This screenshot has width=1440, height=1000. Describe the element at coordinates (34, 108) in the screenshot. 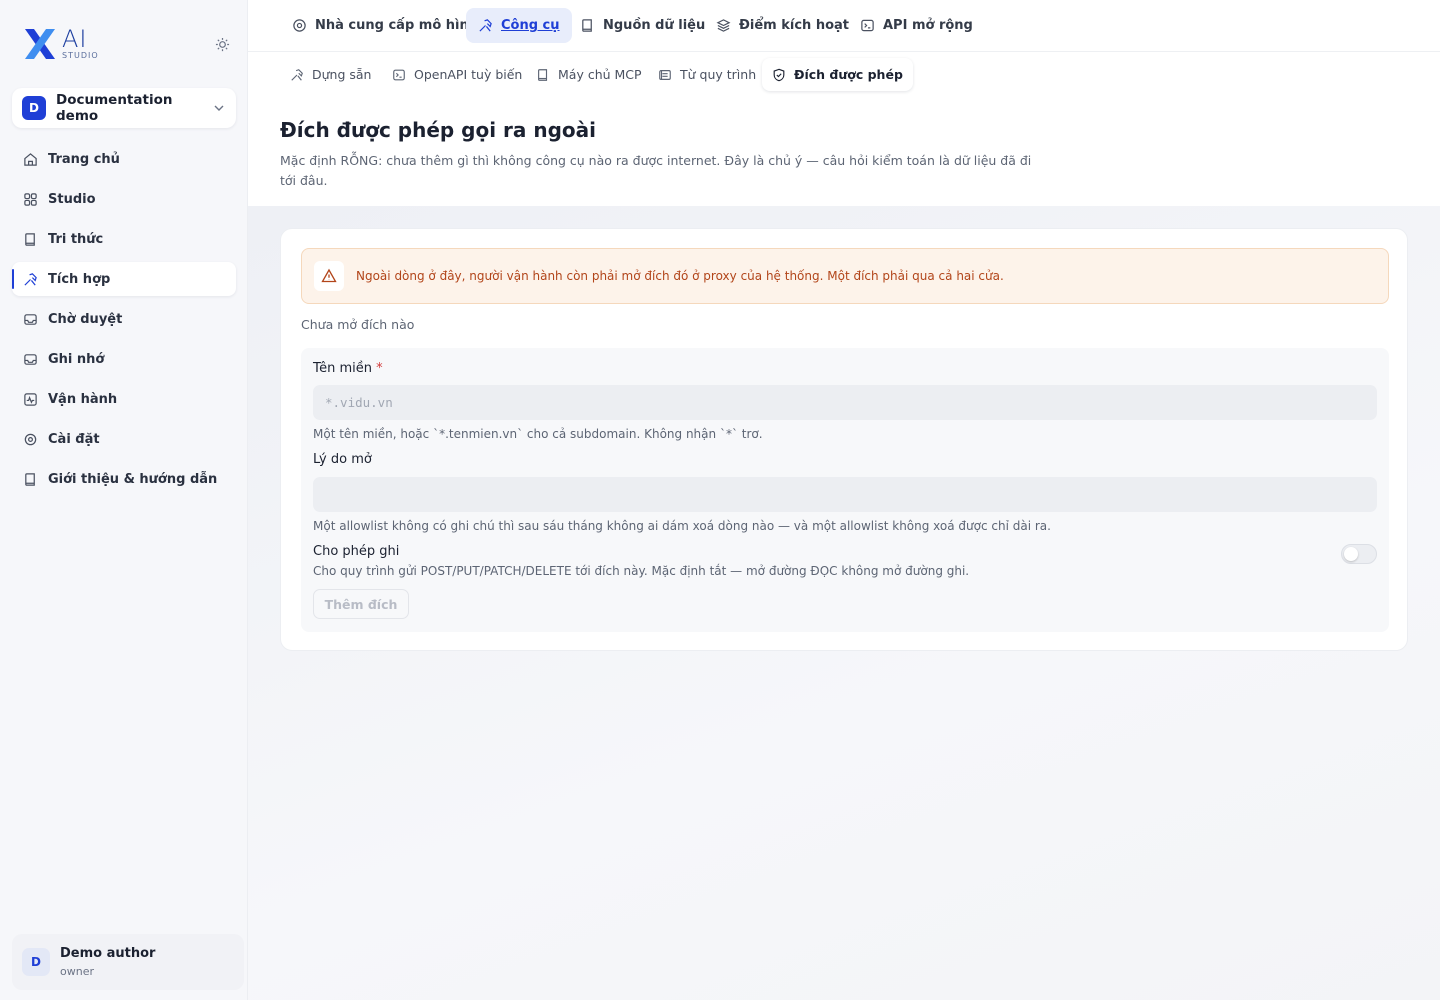

I see `workspace-avatar: D` at that location.